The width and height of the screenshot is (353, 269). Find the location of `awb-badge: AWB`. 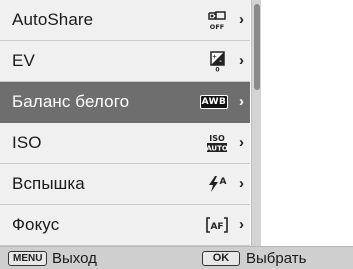

awb-badge: AWB is located at coordinates (214, 102).